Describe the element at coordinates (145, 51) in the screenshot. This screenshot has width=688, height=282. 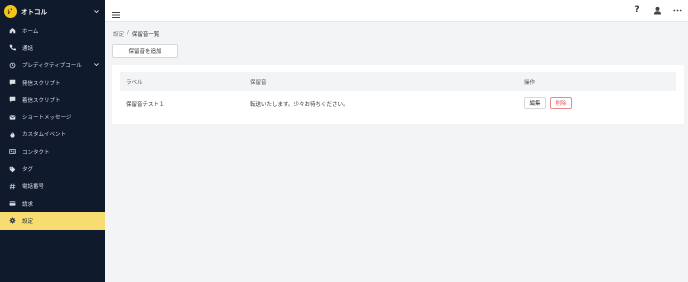
I see `add-hold-sound-button: 保留音を追加` at that location.